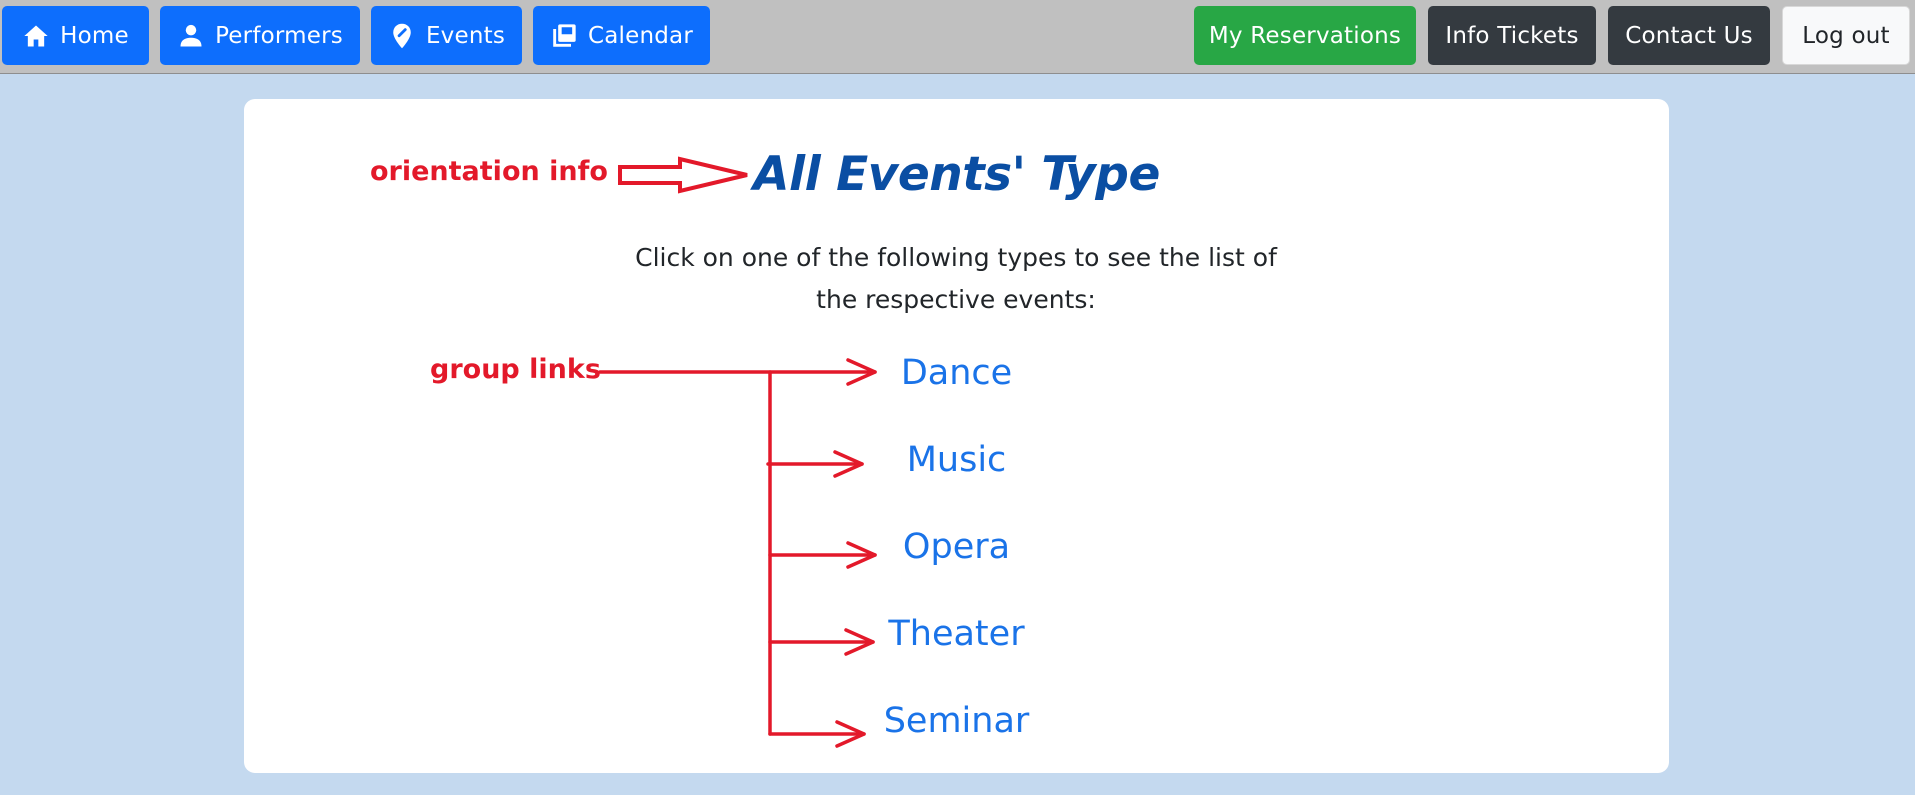 The image size is (1915, 795). I want to click on calendar-button-label: Calendar, so click(640, 35).